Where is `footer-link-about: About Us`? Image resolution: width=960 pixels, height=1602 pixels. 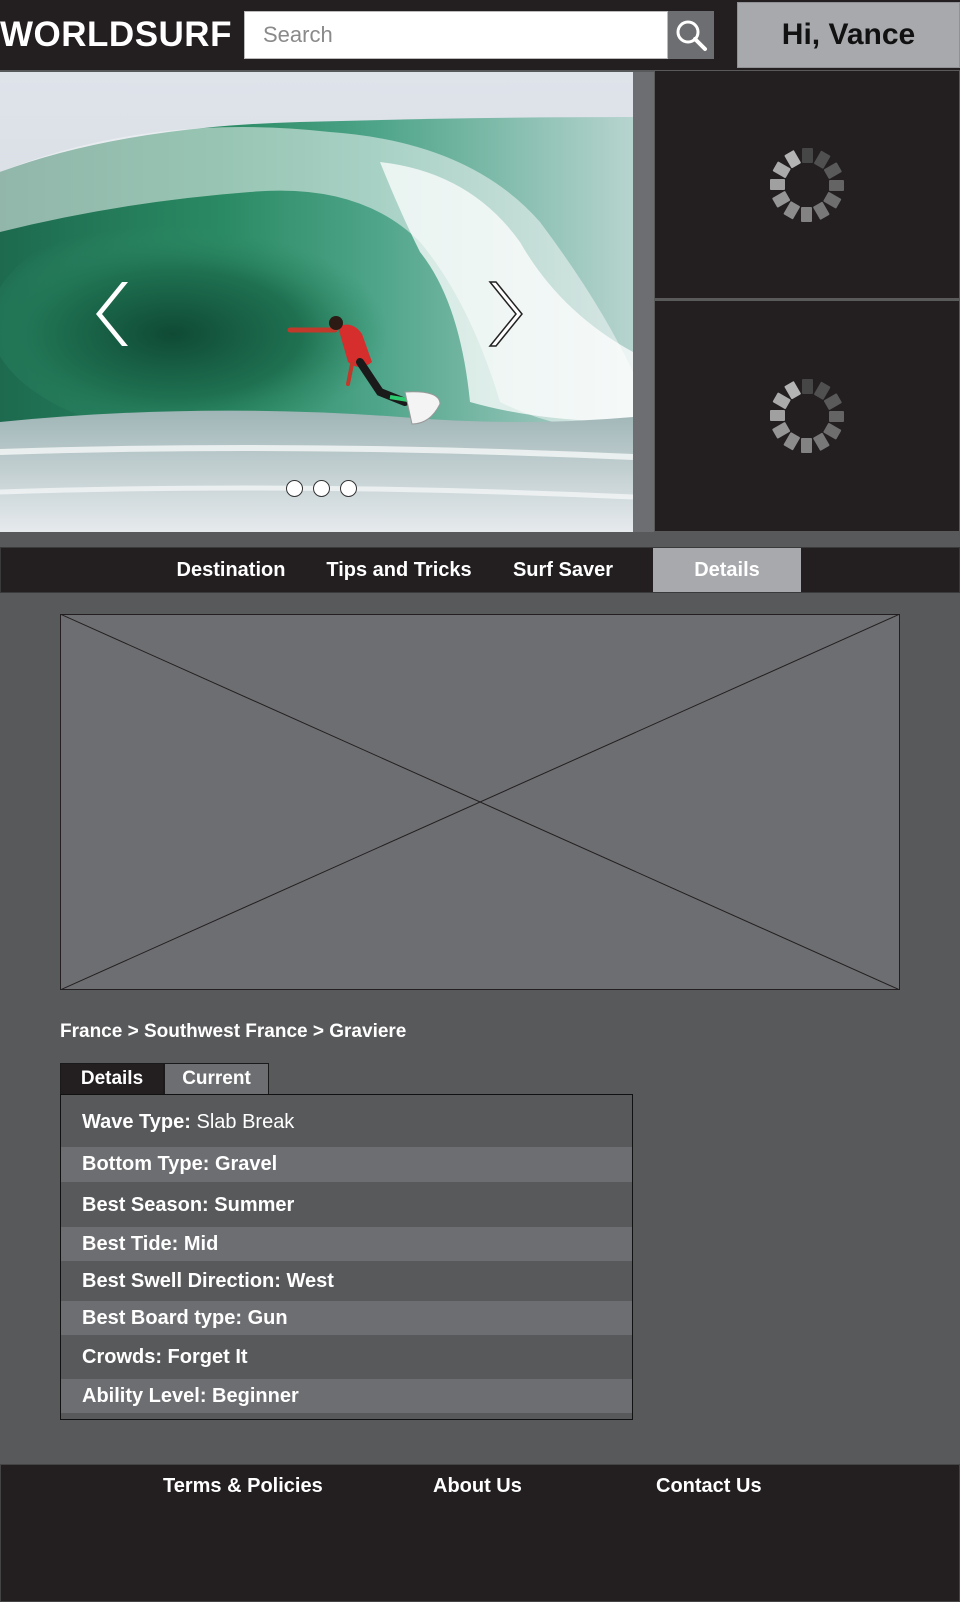 footer-link-about: About Us is located at coordinates (477, 1486).